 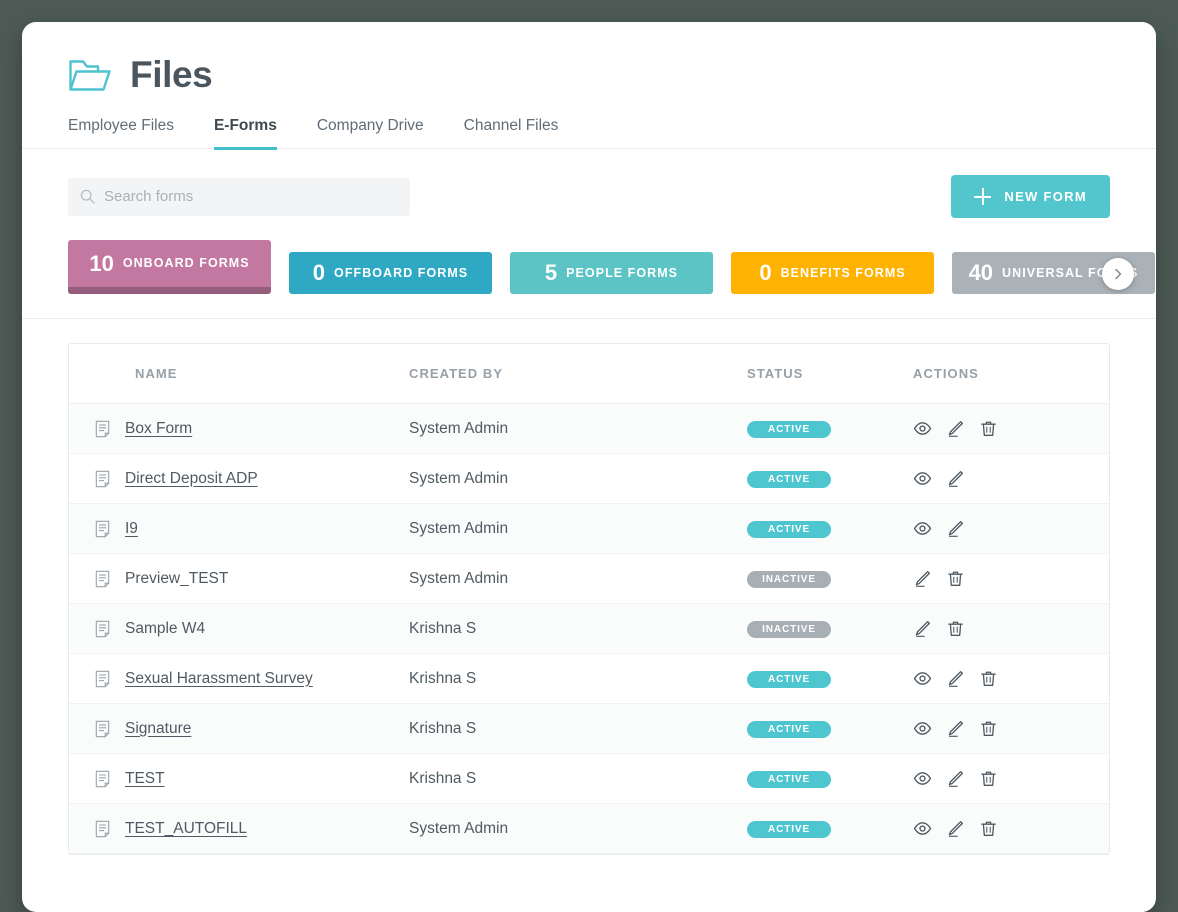 I want to click on chevron-right-icon, so click(x=1118, y=274).